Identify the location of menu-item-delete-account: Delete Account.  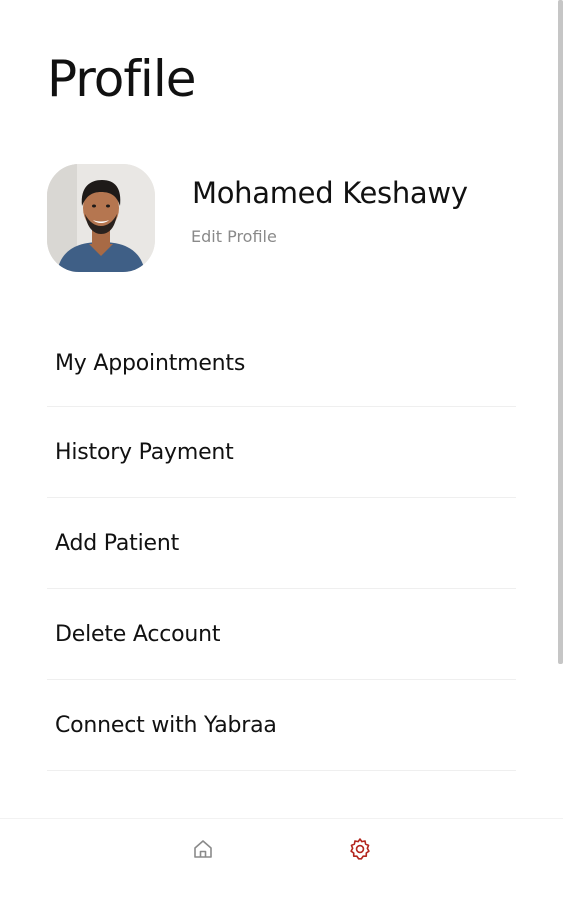
(281, 634).